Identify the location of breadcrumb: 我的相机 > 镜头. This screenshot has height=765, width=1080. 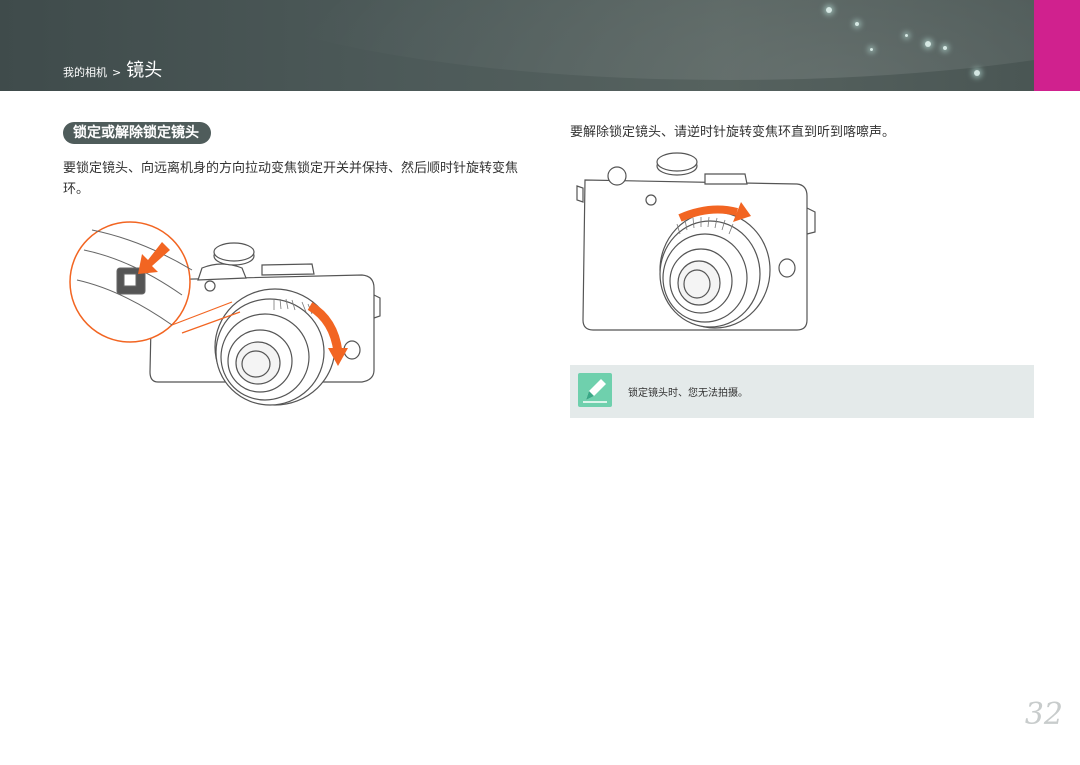
(112, 69).